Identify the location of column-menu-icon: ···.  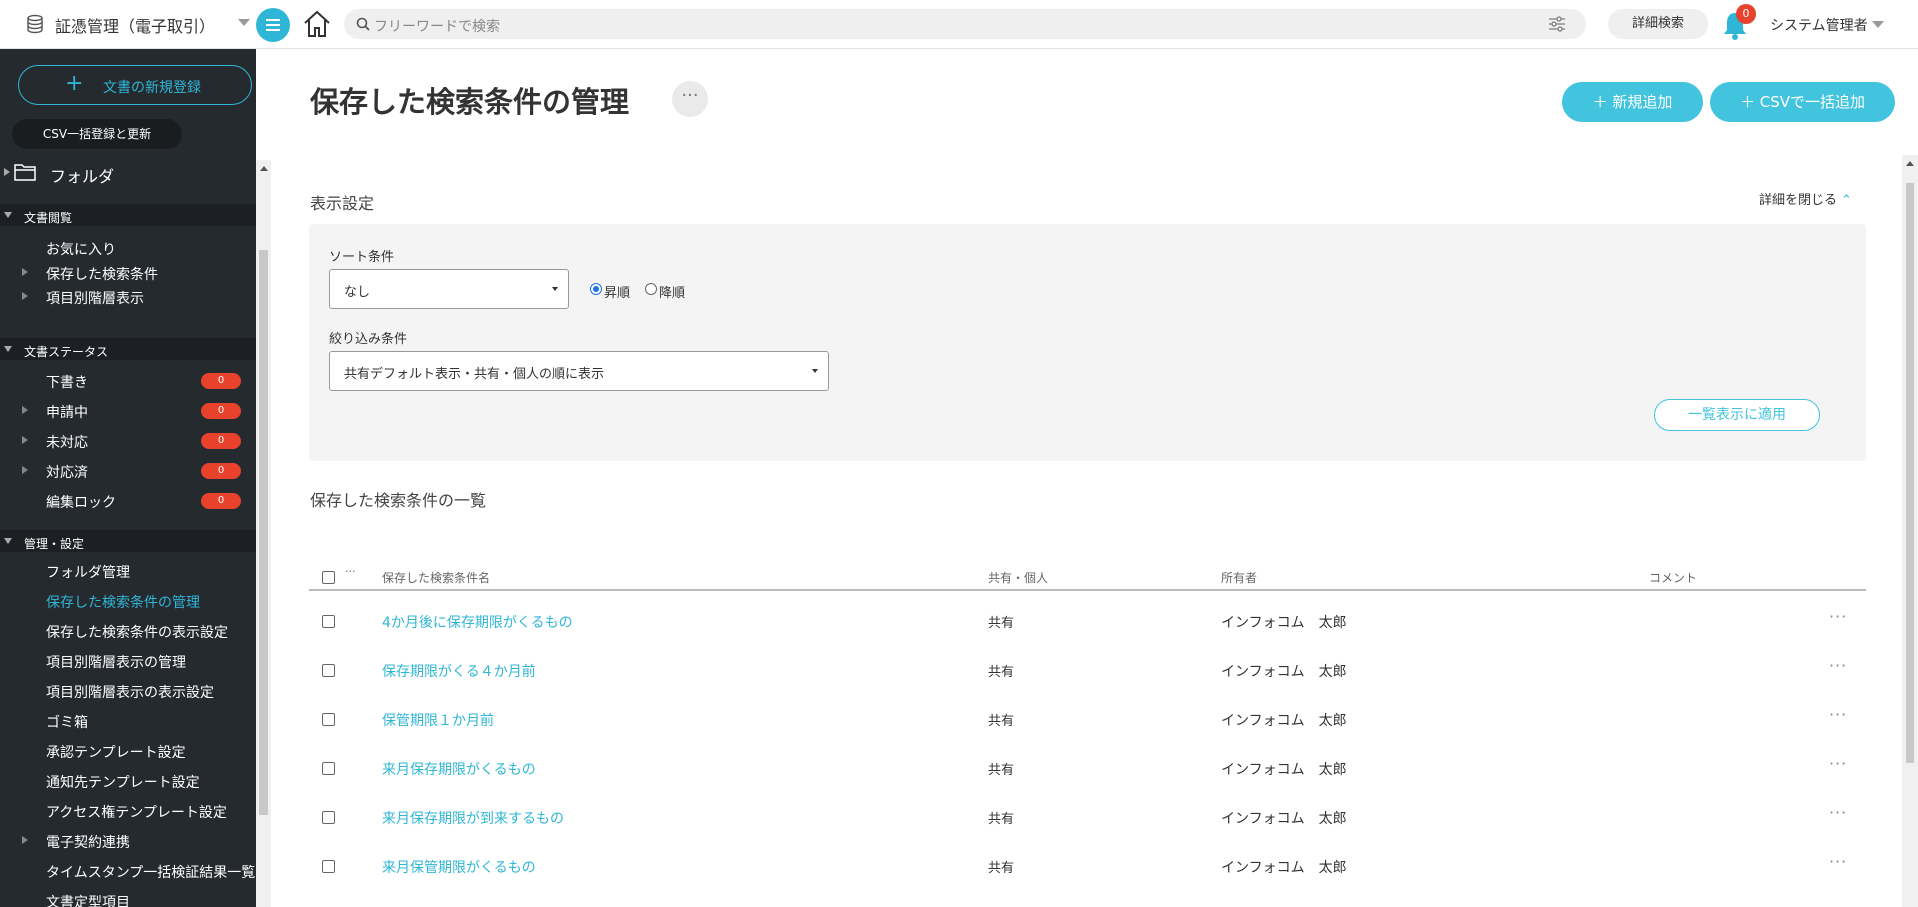
(350, 571).